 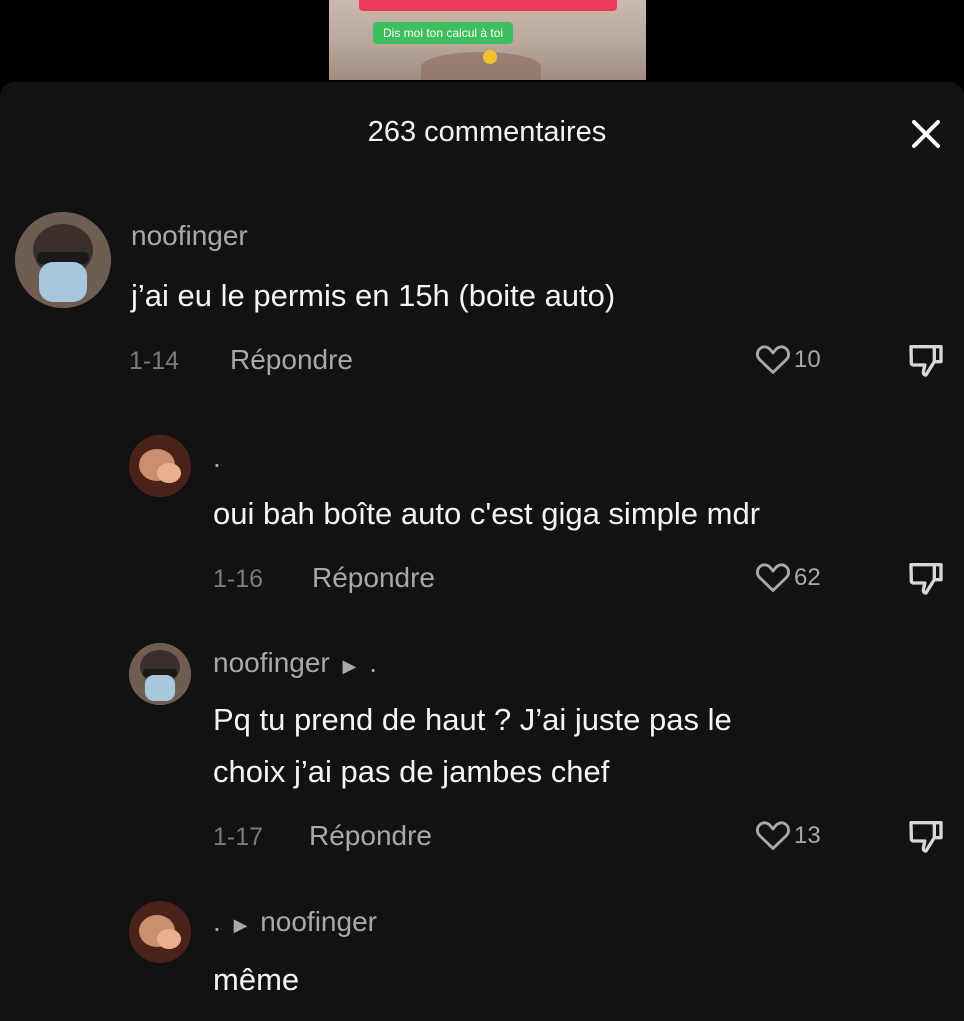 What do you see at coordinates (488, 5) in the screenshot?
I see `thumbnail-banner` at bounding box center [488, 5].